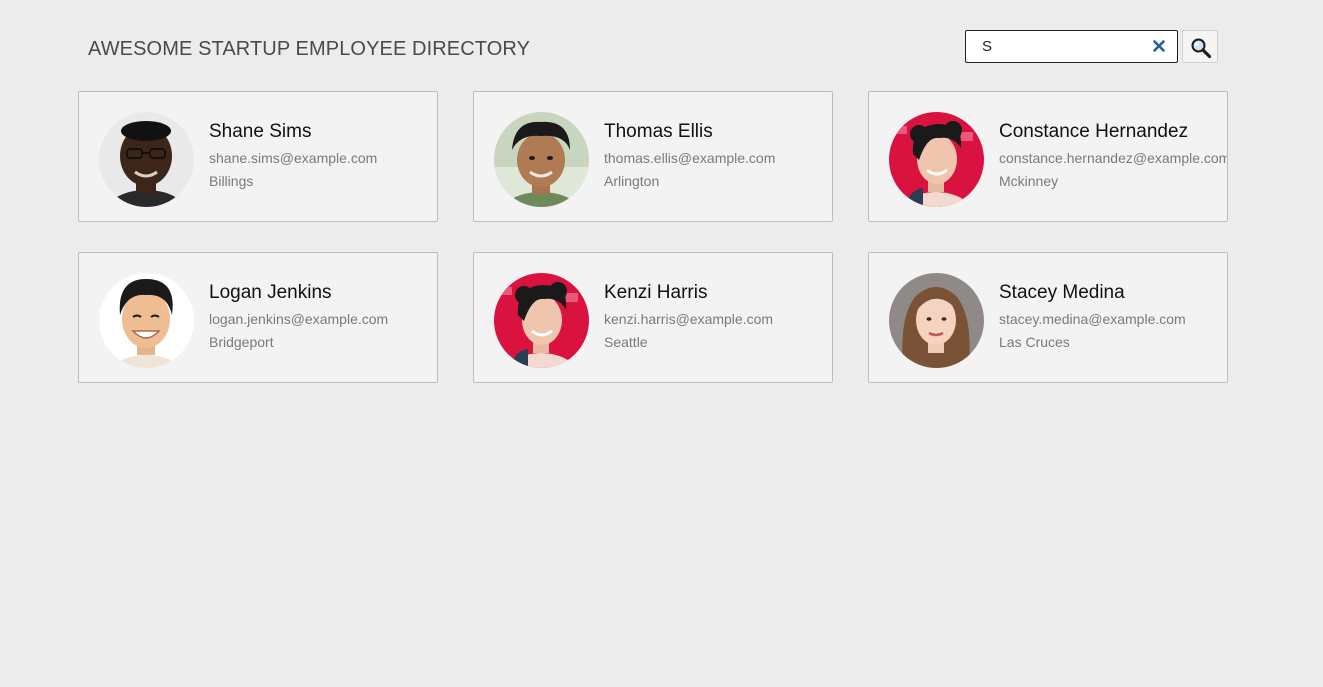  What do you see at coordinates (1029, 181) in the screenshot?
I see `employee-city: Mckinney` at bounding box center [1029, 181].